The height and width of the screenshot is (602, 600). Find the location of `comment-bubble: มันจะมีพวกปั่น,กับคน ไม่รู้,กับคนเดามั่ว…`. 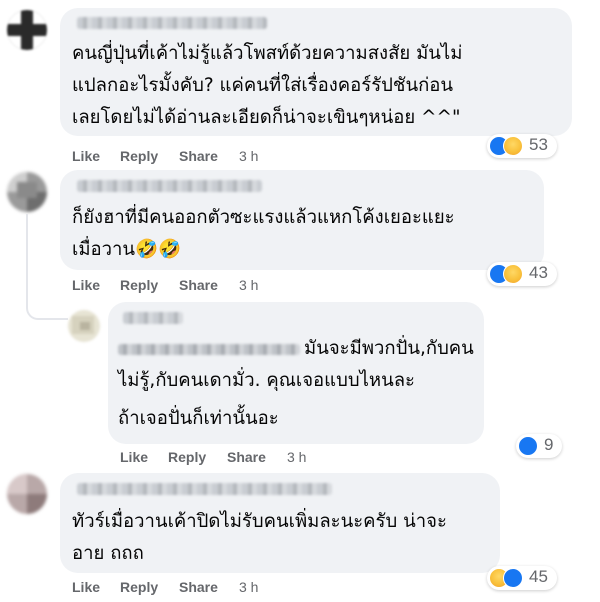

comment-bubble: มันจะมีพวกปั่น,กับคน ไม่รู้,กับคนเดามั่ว… is located at coordinates (296, 373).